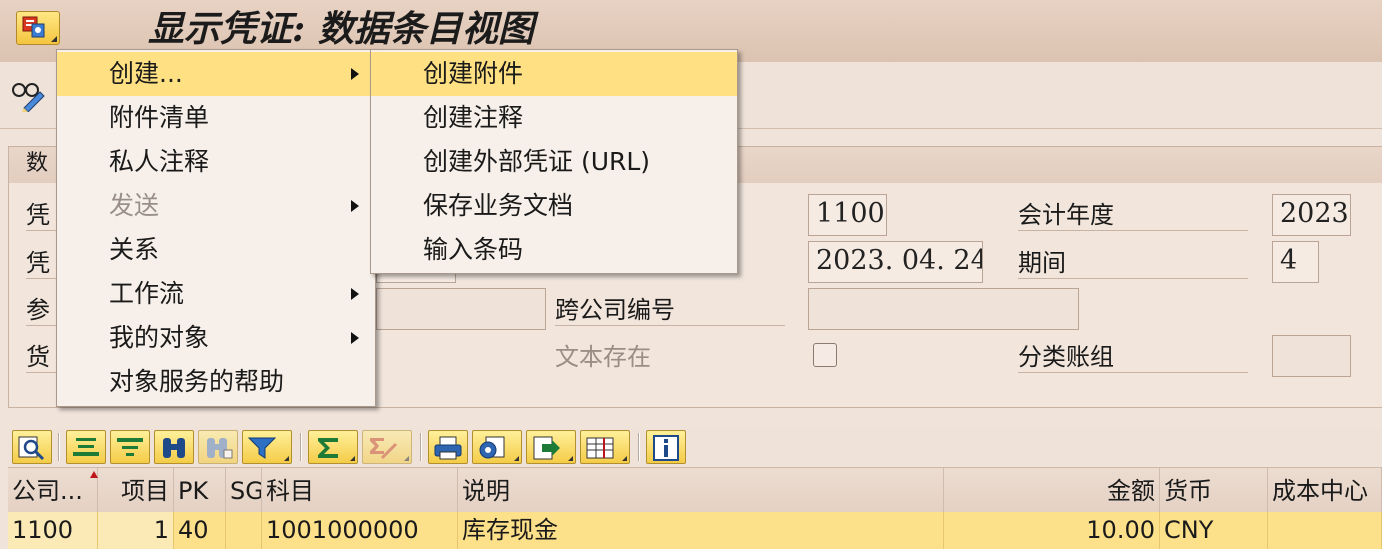  What do you see at coordinates (1325, 530) in the screenshot?
I see `cell-cost-center` at bounding box center [1325, 530].